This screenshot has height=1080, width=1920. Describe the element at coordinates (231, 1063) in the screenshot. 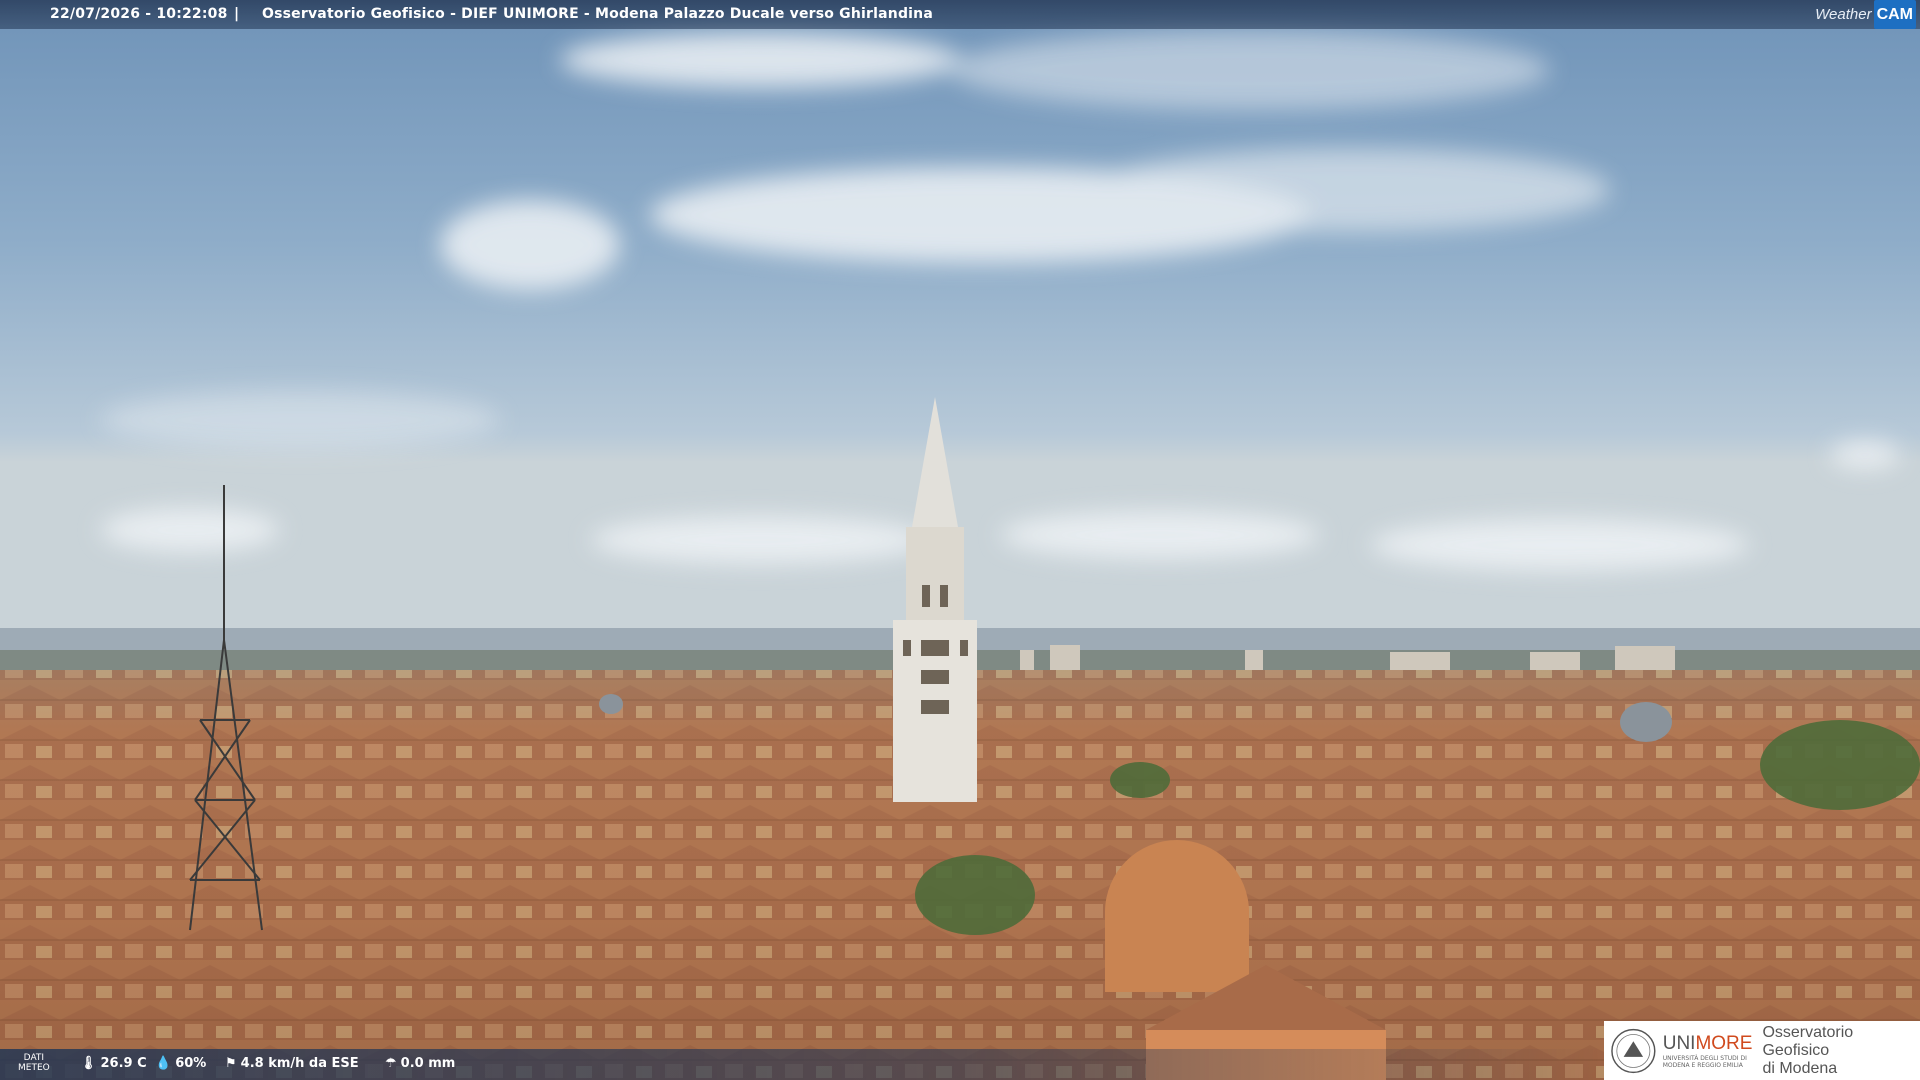

I see `wind-icon: ⚑` at that location.